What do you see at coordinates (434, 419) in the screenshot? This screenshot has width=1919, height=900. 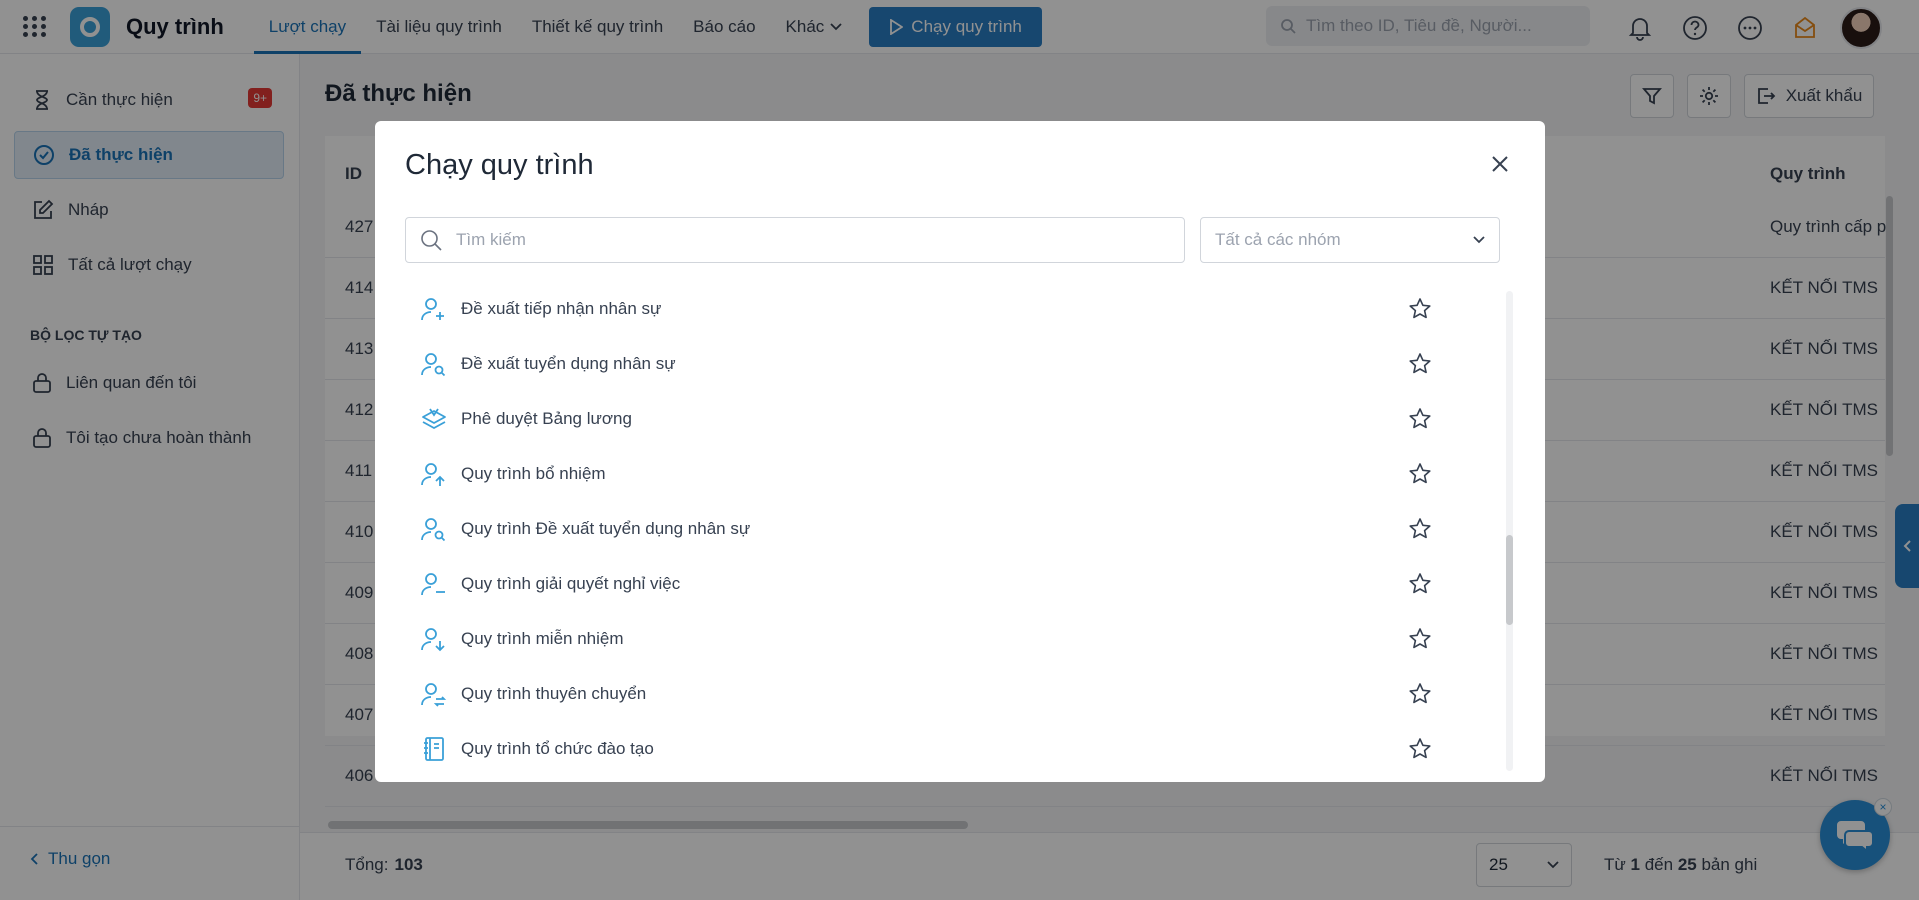 I see `payroll-icon` at bounding box center [434, 419].